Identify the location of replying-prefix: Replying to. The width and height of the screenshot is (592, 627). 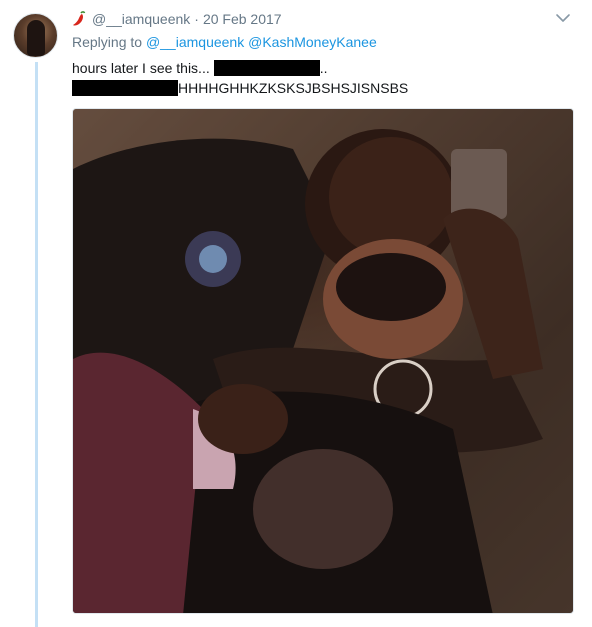
(107, 42).